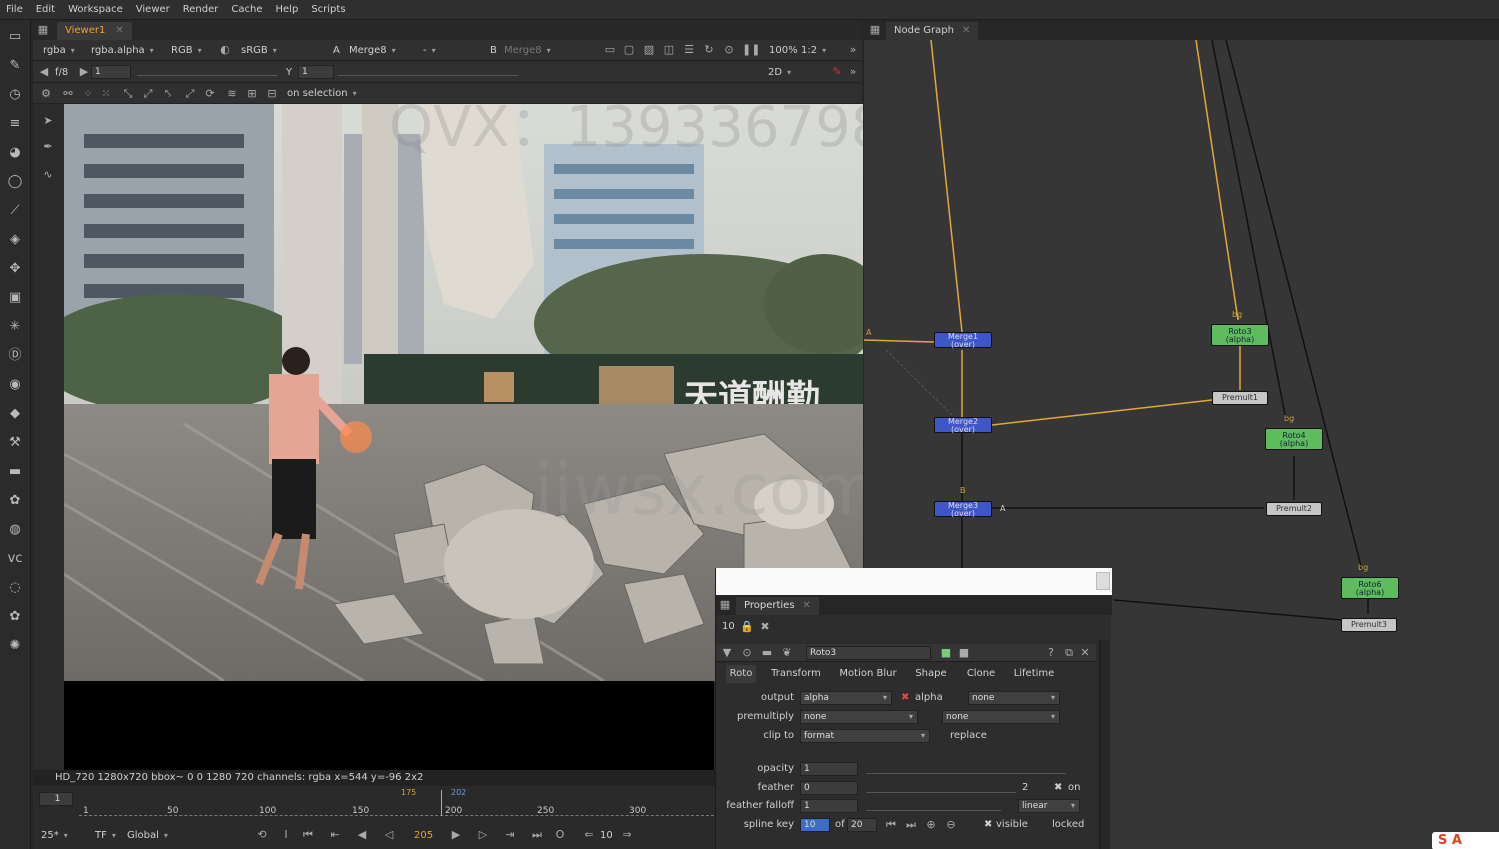 The width and height of the screenshot is (1499, 849). Describe the element at coordinates (610, 50) in the screenshot. I see `roi-icon: ▭` at that location.